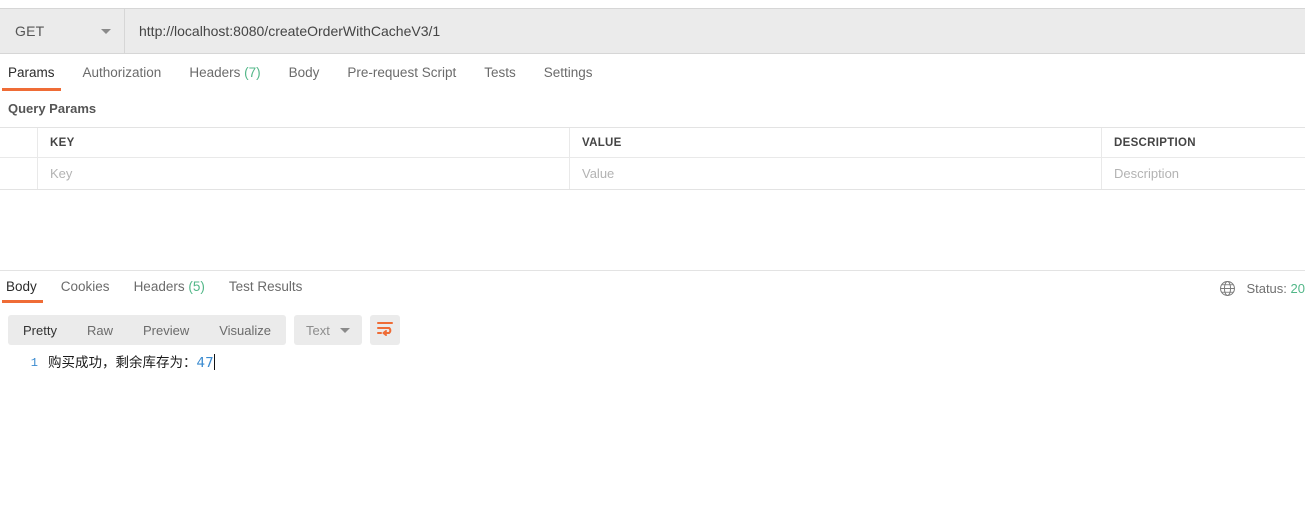 The image size is (1305, 517). What do you see at coordinates (215, 72) in the screenshot?
I see `tab-headers-label: Headers` at bounding box center [215, 72].